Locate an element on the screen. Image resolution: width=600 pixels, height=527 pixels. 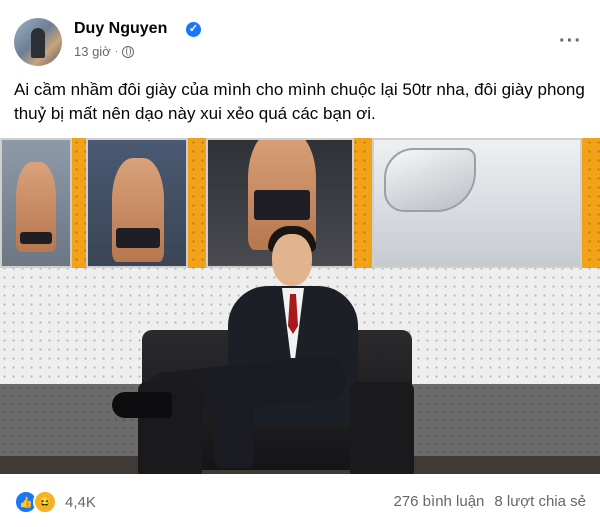
globe-icon is located at coordinates (128, 51).